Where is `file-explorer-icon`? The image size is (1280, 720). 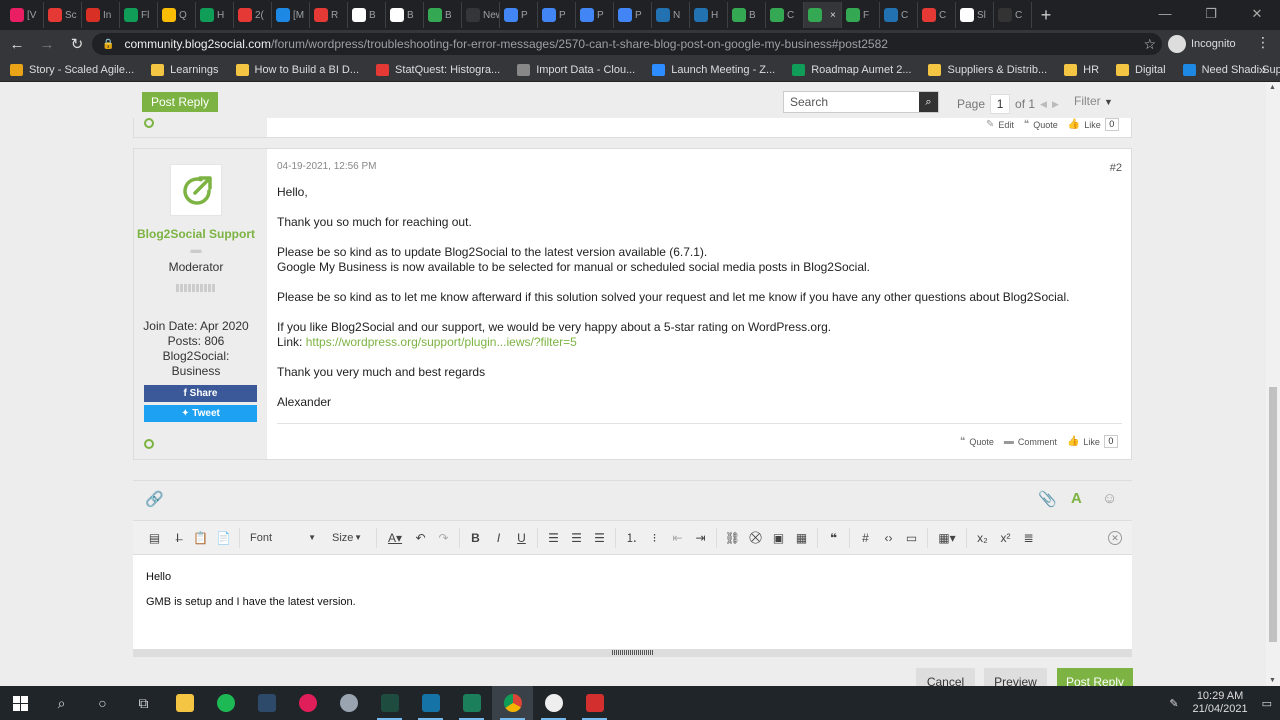 file-explorer-icon is located at coordinates (184, 703).